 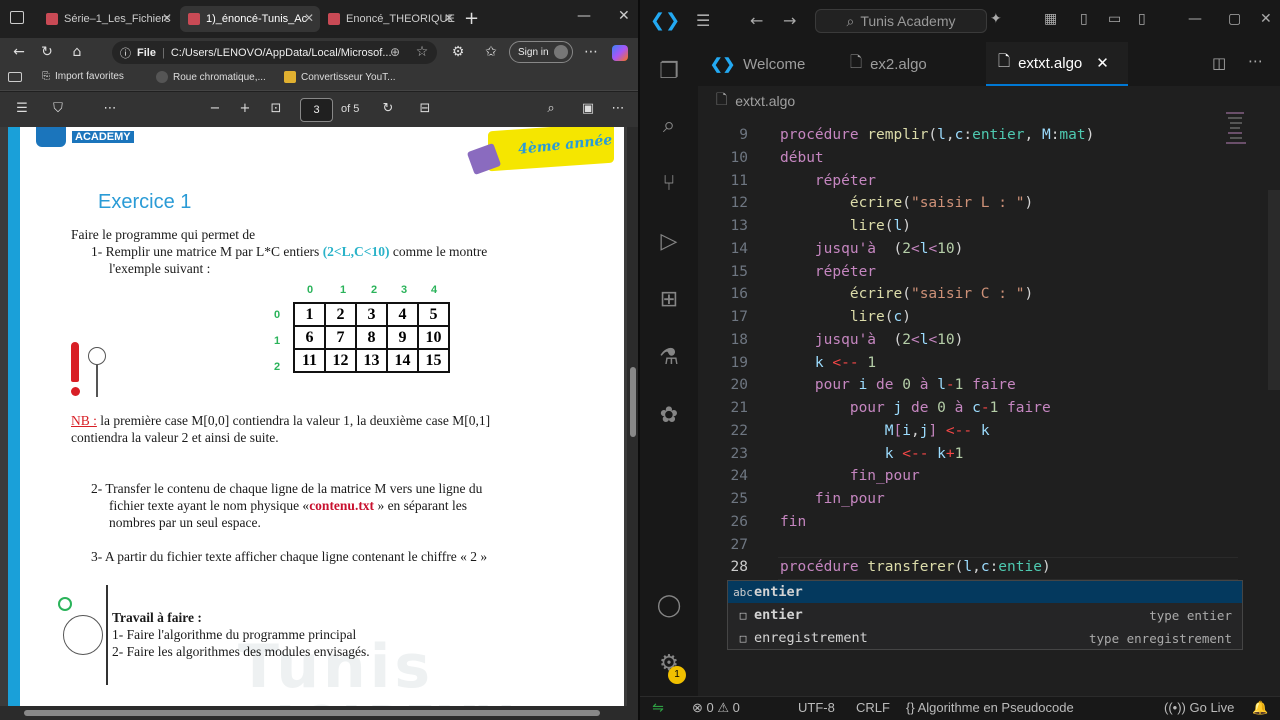 I want to click on contents-icon: ☰, so click(x=22, y=108).